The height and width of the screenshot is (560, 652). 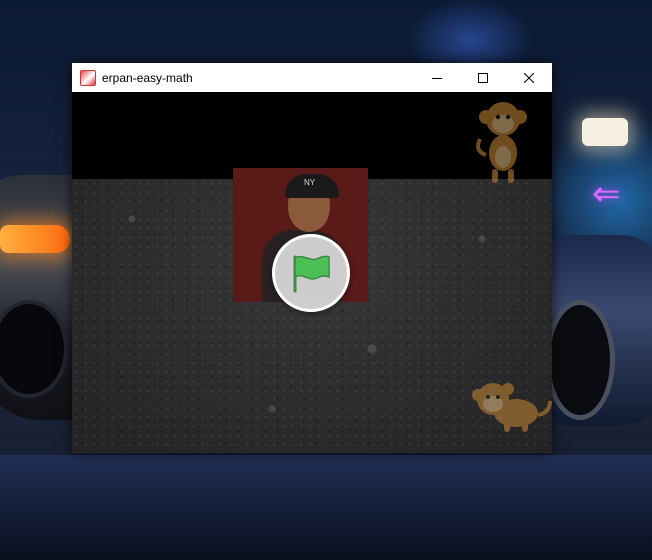 I want to click on wallpaper-car-wheel-right, so click(x=580, y=360).